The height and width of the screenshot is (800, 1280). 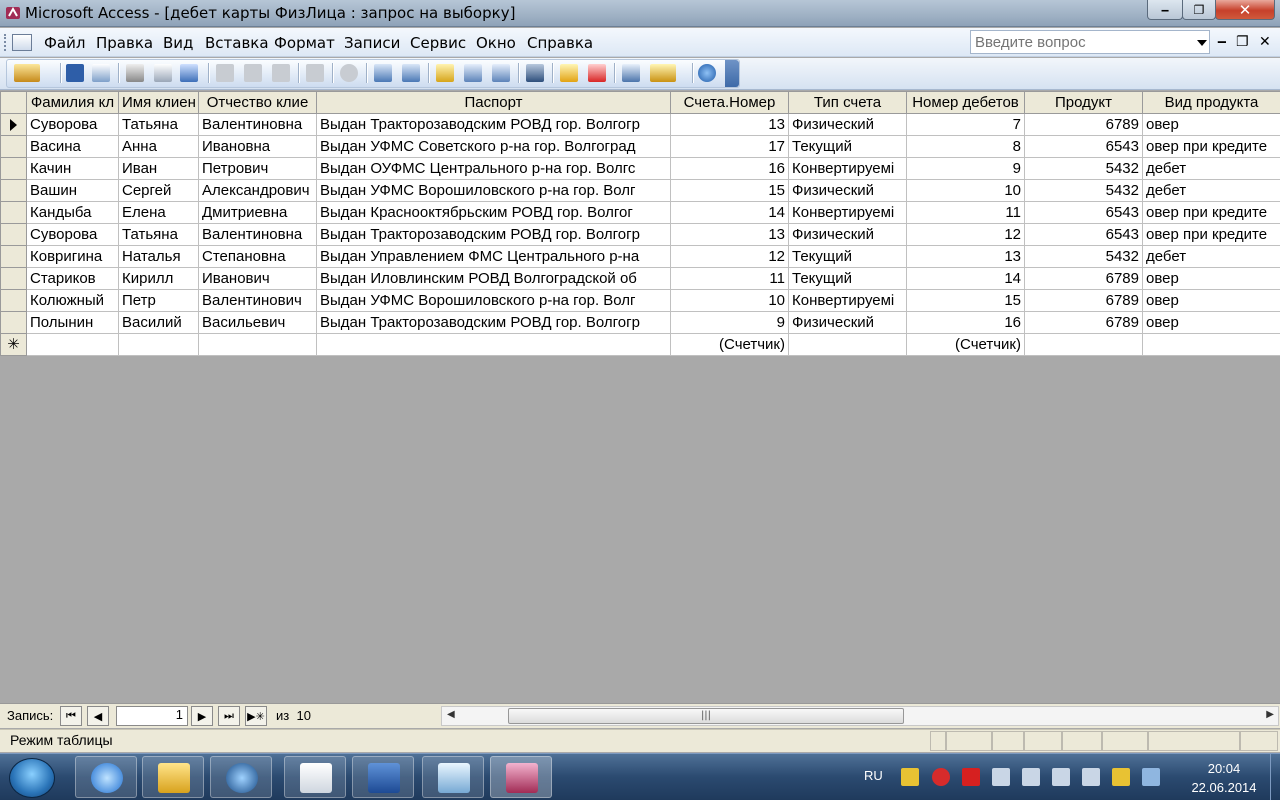 I want to click on menu-window: Окно, so click(x=496, y=43).